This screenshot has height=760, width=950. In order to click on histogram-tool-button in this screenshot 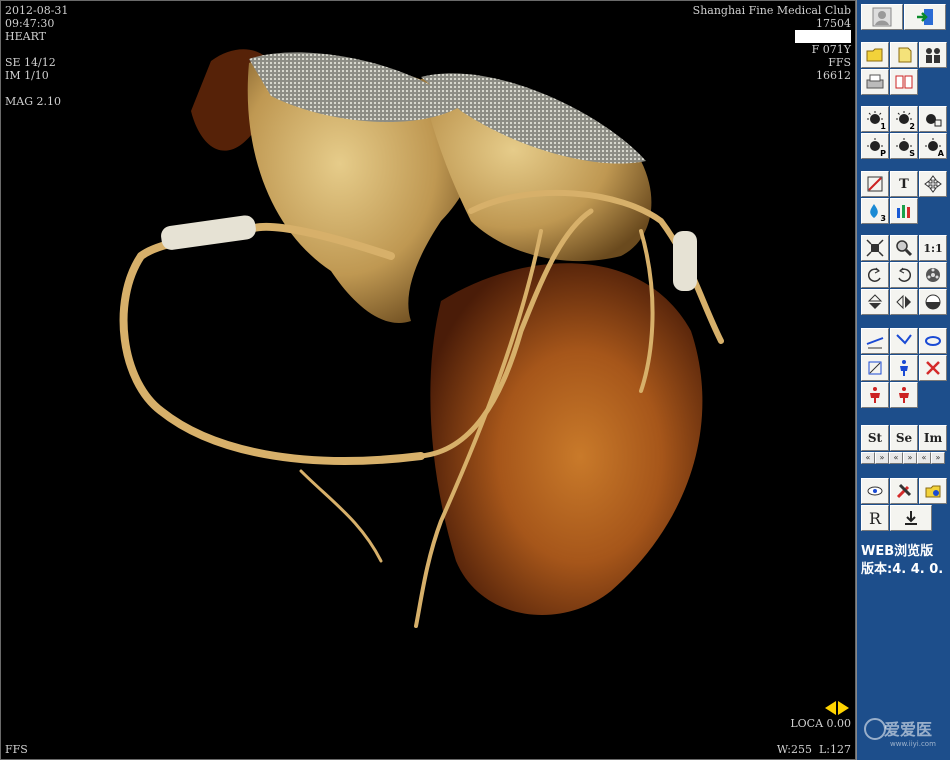, I will do `click(904, 211)`.